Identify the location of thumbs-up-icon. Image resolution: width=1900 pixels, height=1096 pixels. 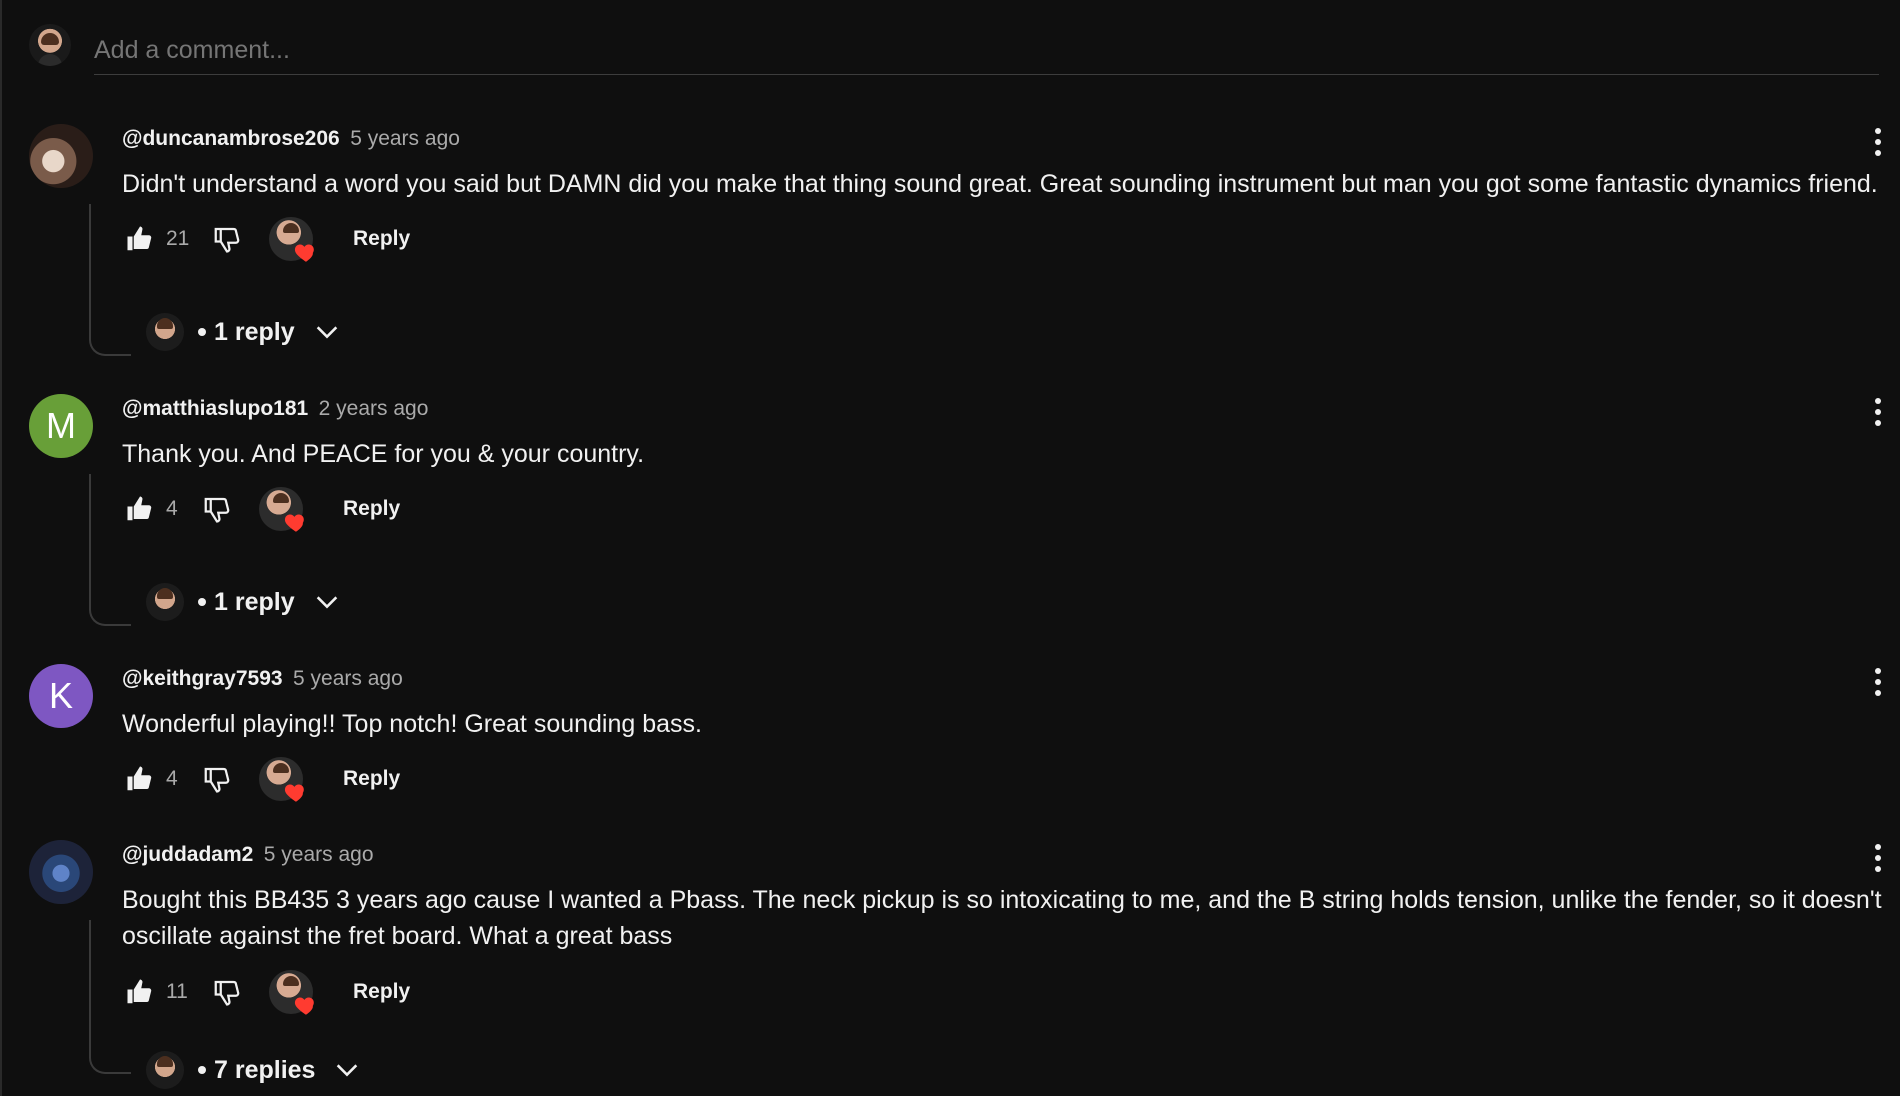
(139, 778).